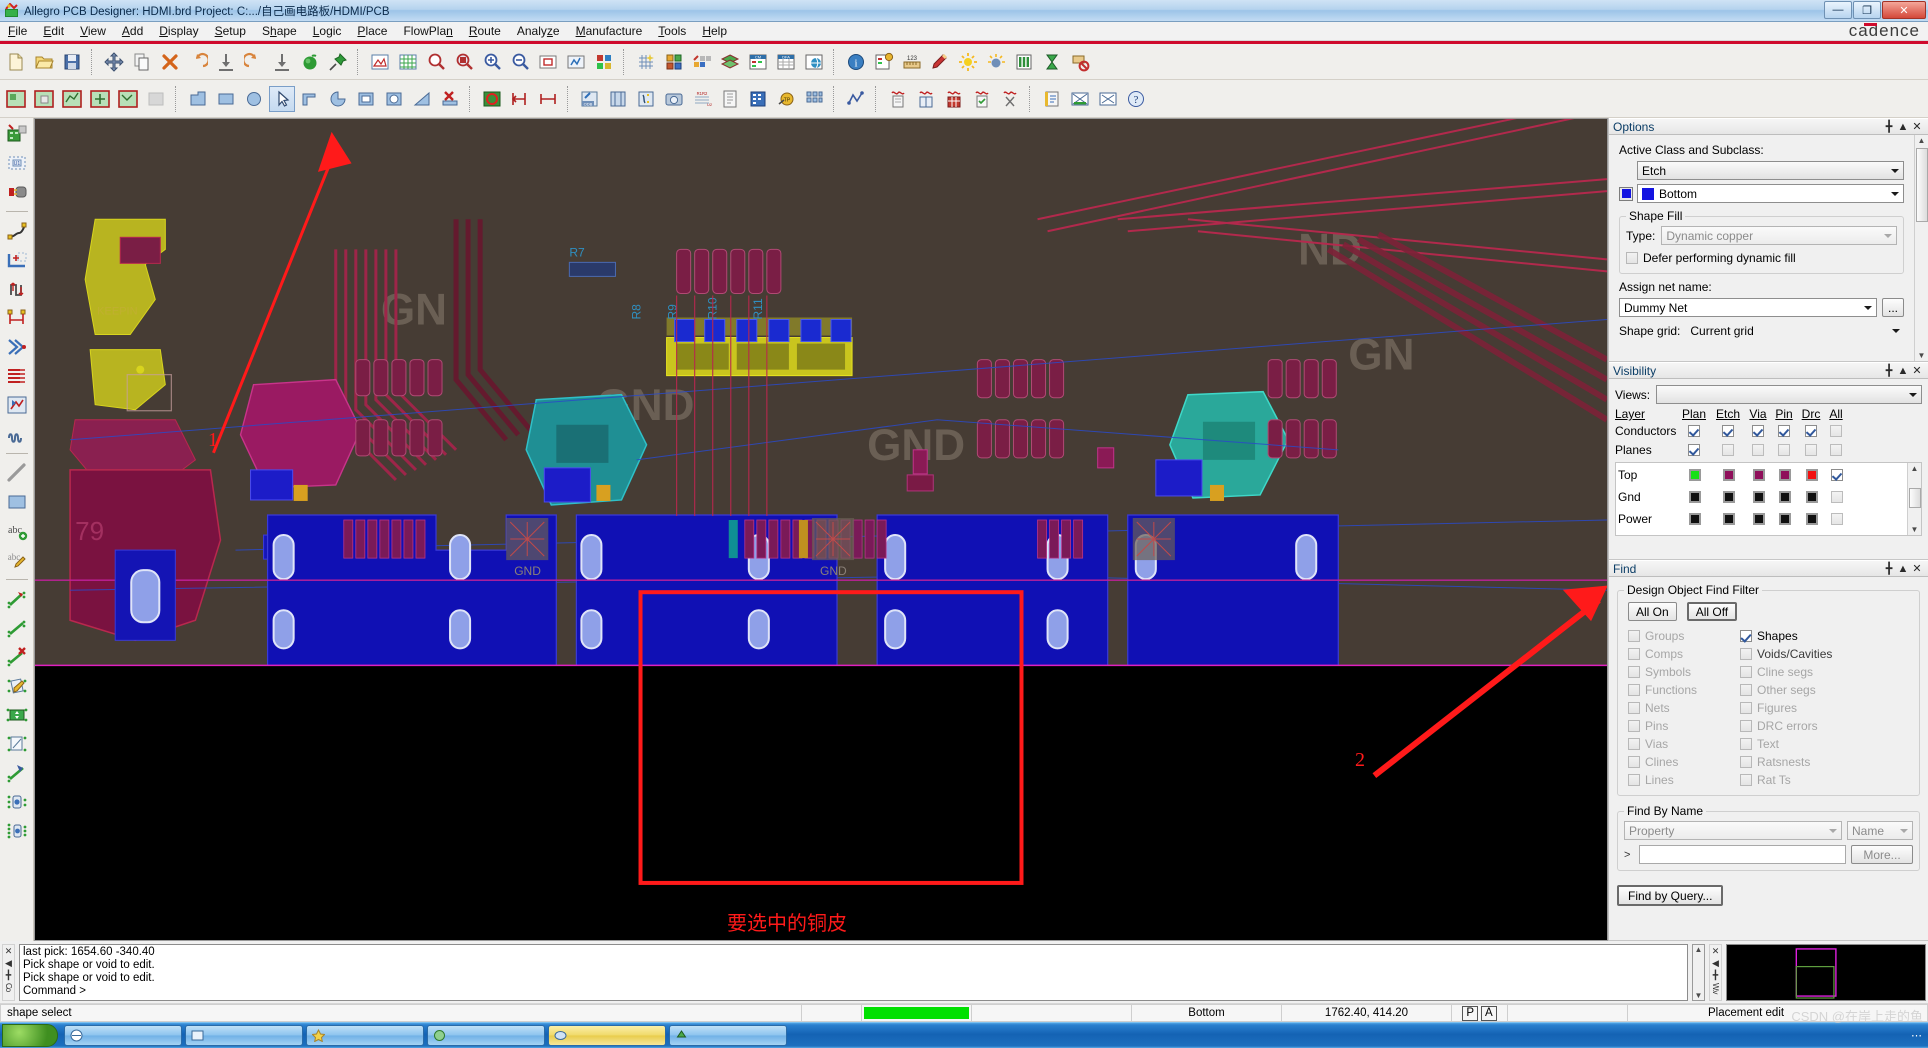  What do you see at coordinates (1826, 690) in the screenshot?
I see `filter-other-segs-row: Other segs` at bounding box center [1826, 690].